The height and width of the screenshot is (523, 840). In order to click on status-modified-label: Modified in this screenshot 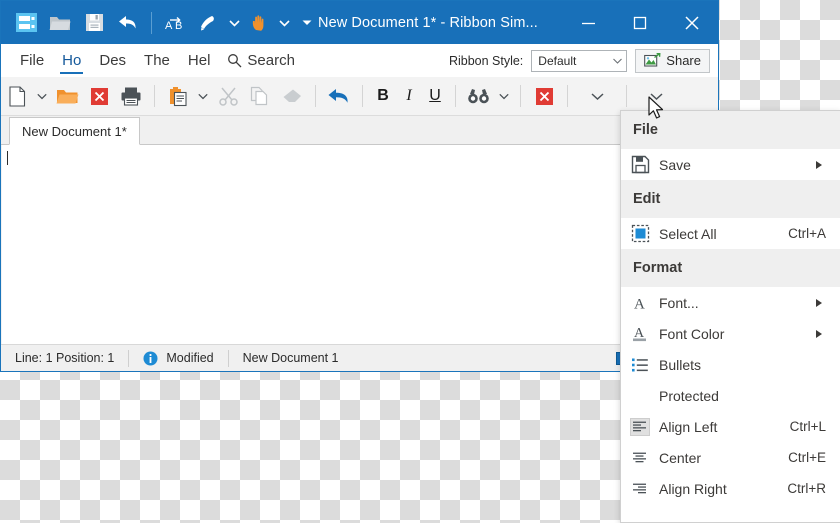, I will do `click(190, 358)`.